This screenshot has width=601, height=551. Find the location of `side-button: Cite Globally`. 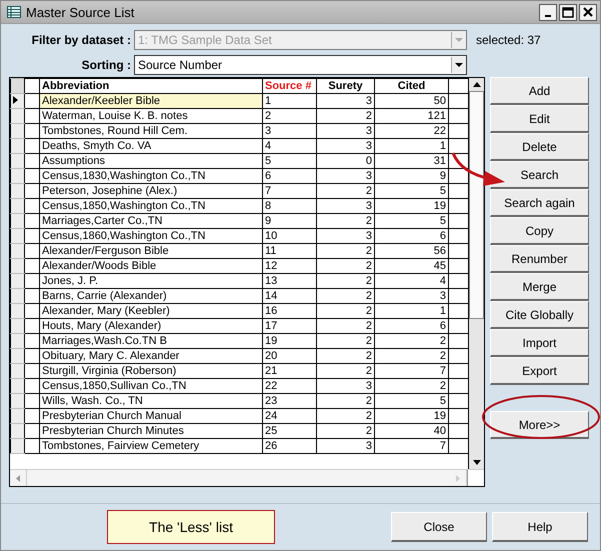

side-button: Cite Globally is located at coordinates (539, 315).